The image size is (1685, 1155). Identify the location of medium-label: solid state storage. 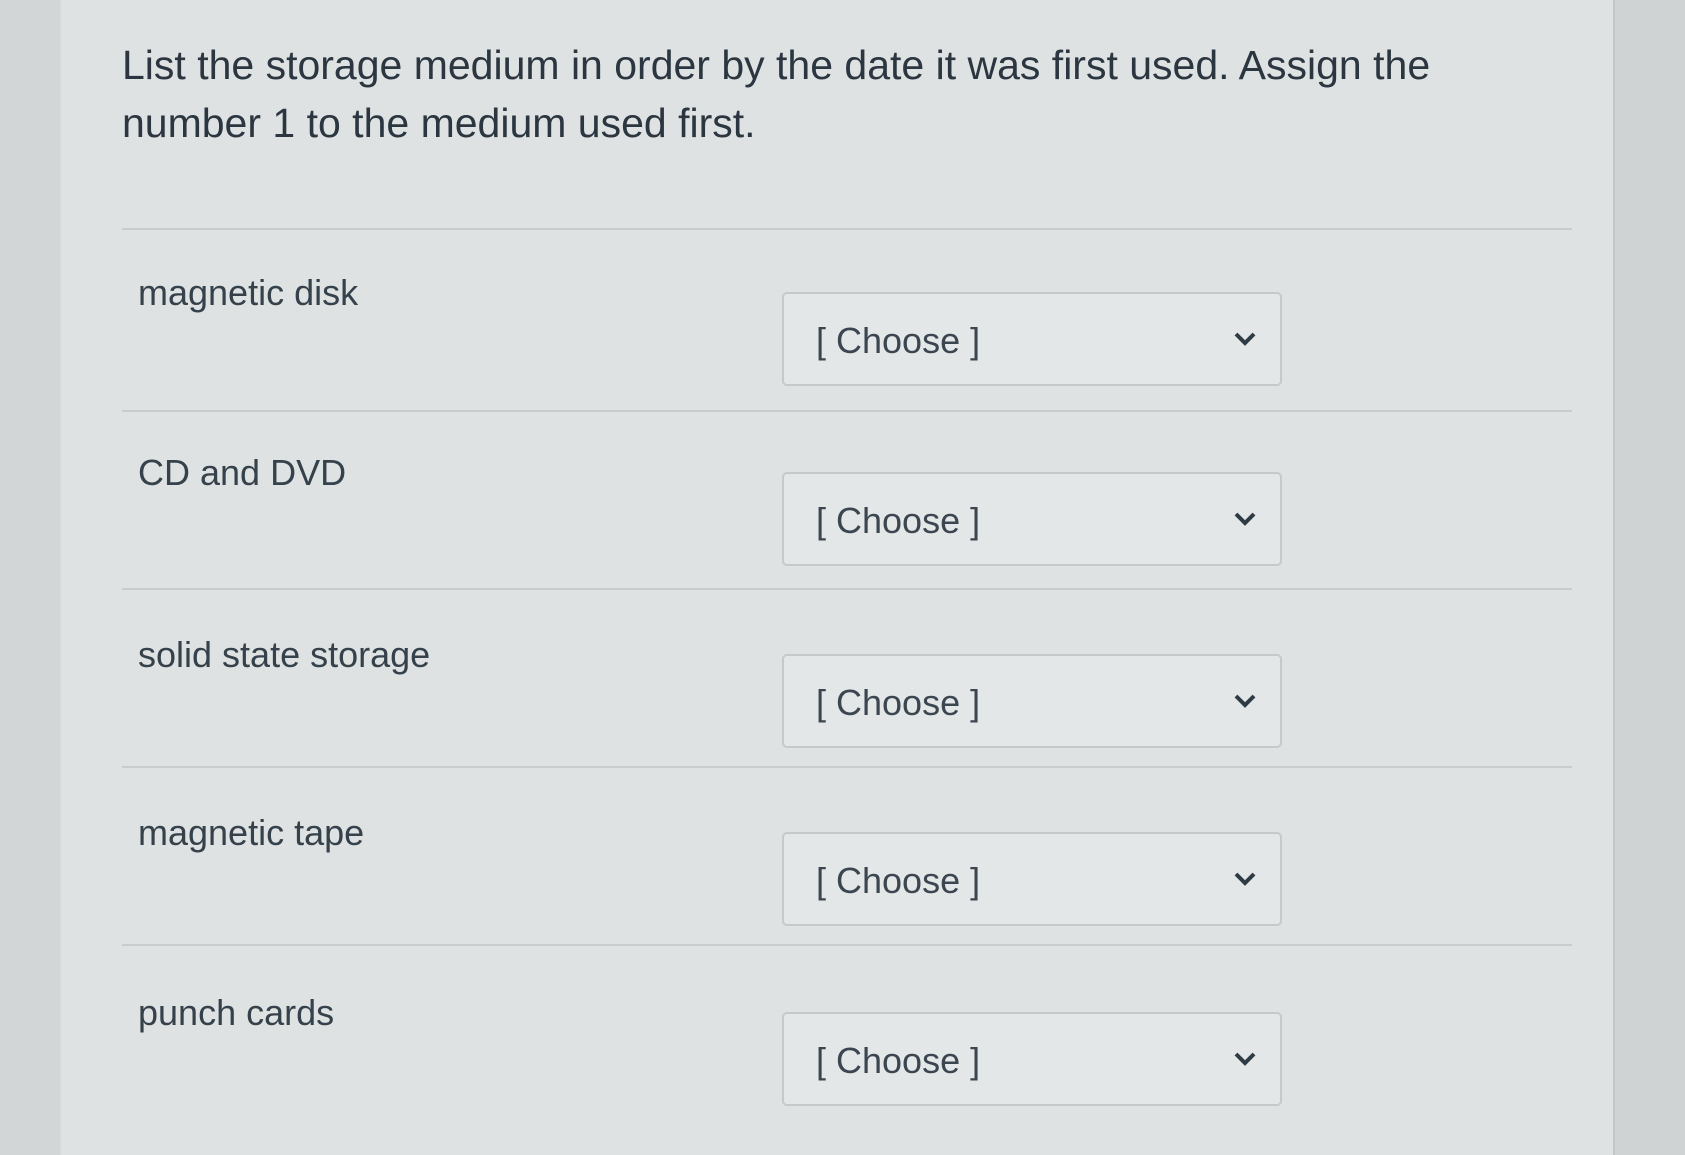
(284, 654).